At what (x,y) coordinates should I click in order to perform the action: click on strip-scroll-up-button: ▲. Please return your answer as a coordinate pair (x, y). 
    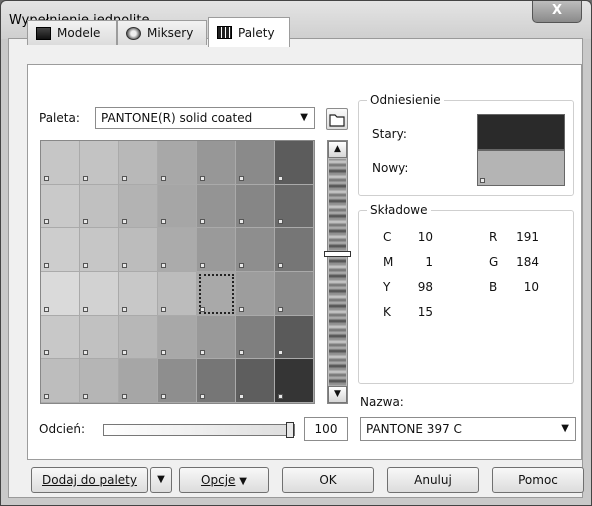
    Looking at the image, I should click on (337, 149).